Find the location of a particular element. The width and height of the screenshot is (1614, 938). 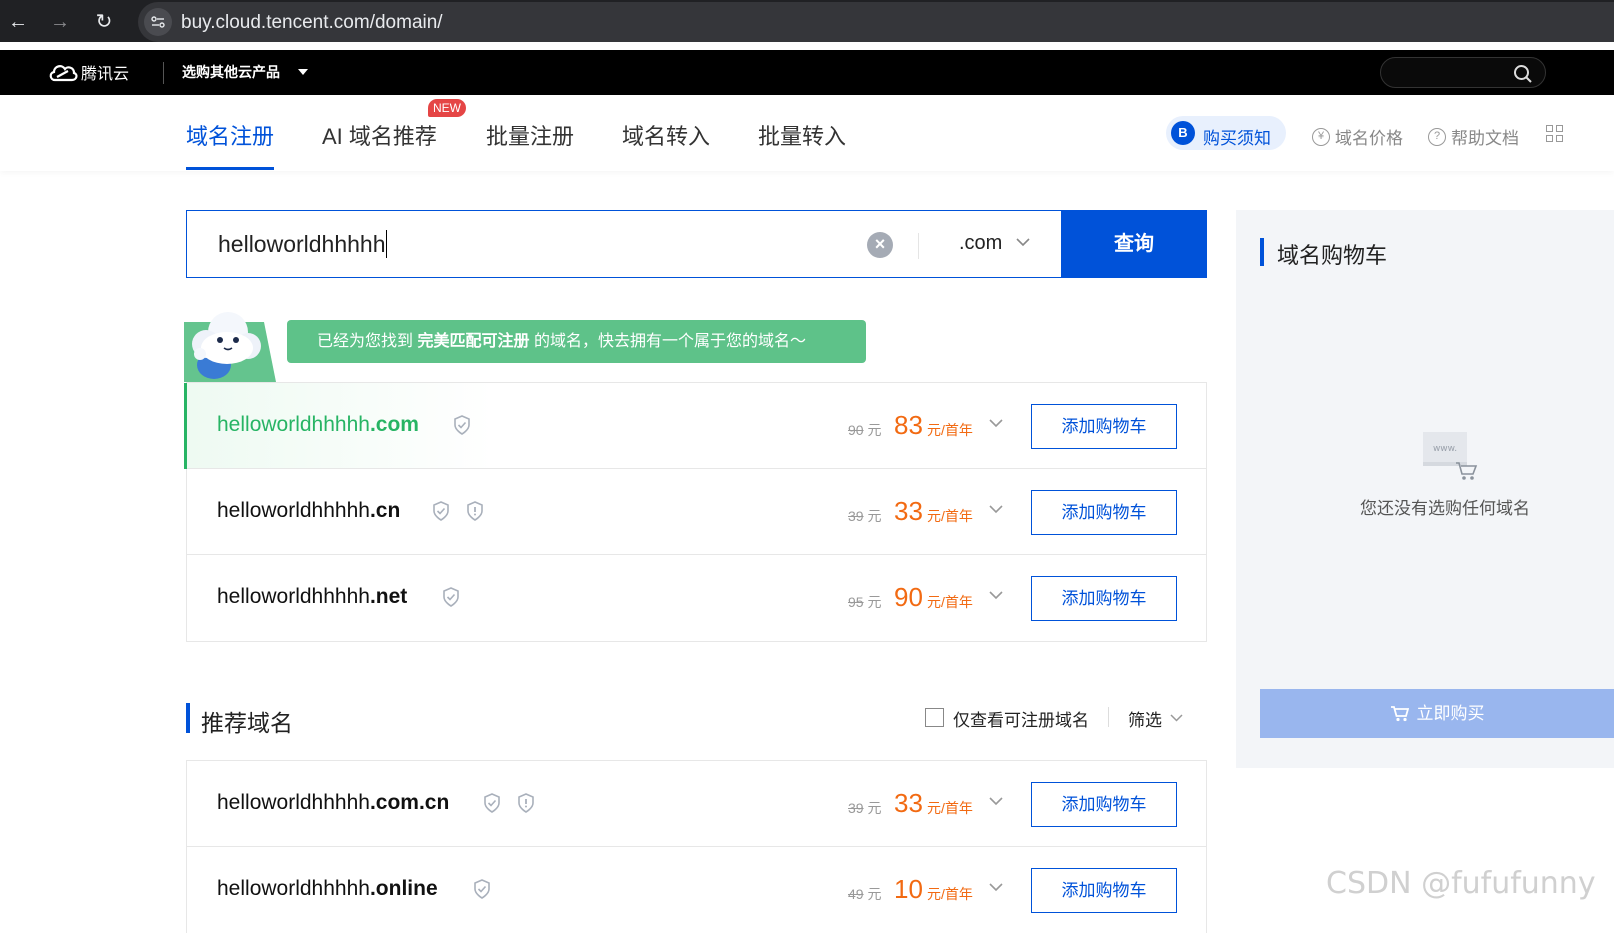

top-nav: 腾讯云 选购其他云产品 is located at coordinates (807, 72).